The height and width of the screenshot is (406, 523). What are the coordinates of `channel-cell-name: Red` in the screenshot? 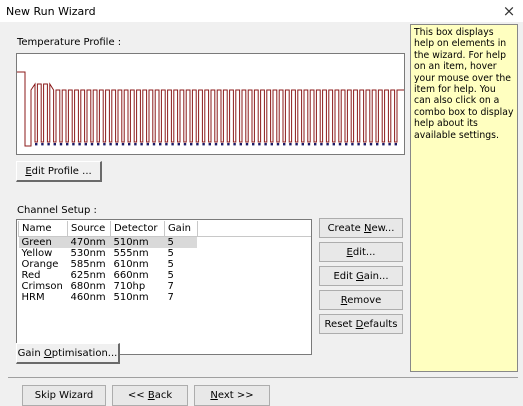 It's located at (31, 275).